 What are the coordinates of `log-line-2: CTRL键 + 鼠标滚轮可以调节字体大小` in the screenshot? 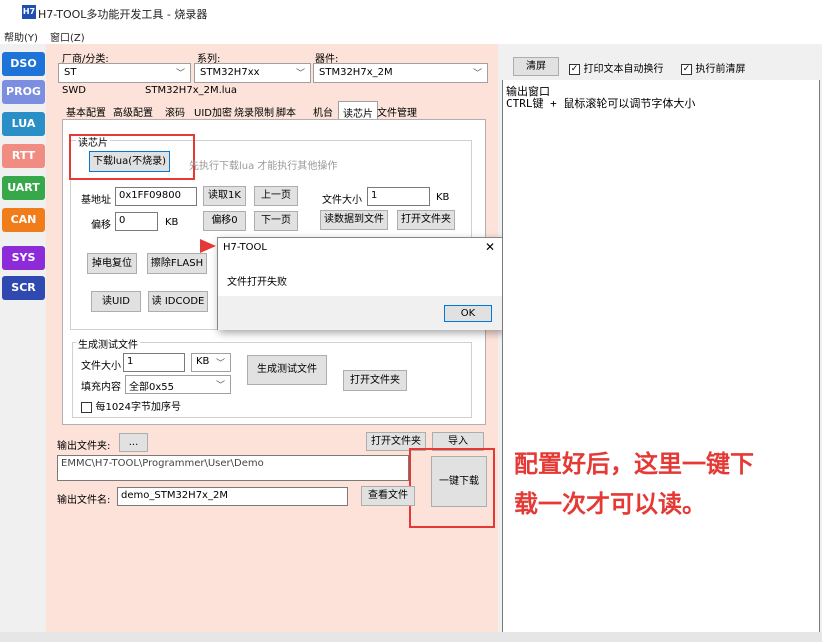 It's located at (601, 103).